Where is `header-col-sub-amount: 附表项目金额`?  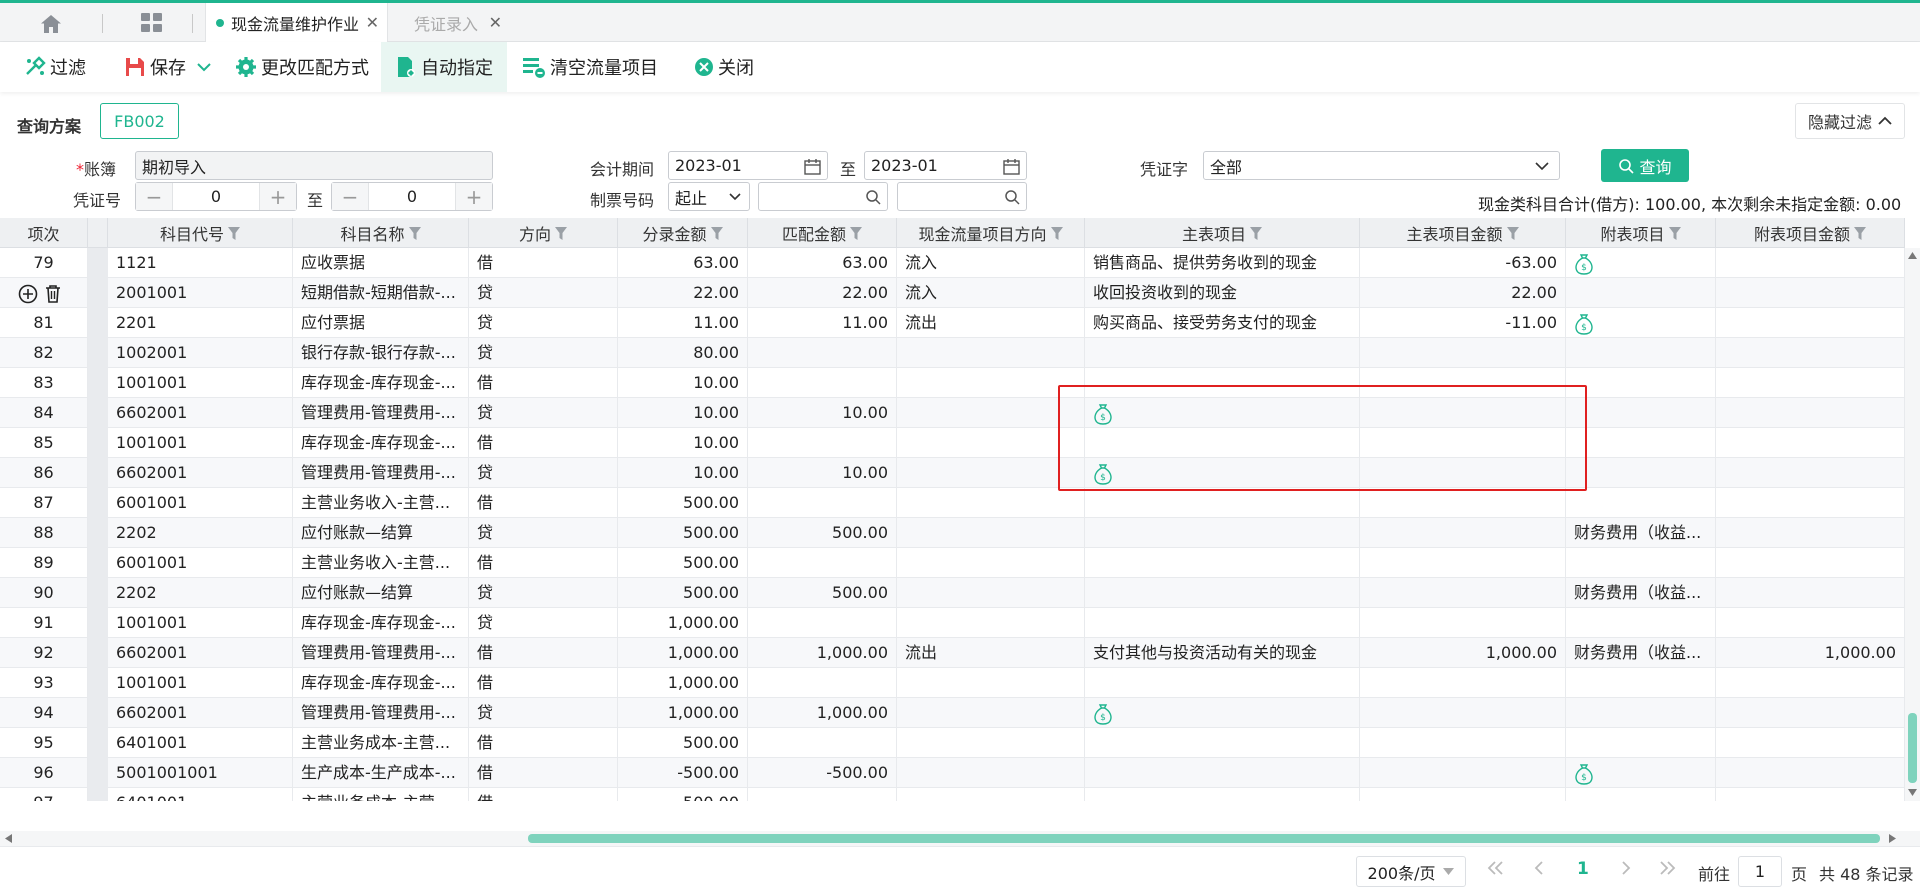
header-col-sub-amount: 附表项目金额 is located at coordinates (1810, 233).